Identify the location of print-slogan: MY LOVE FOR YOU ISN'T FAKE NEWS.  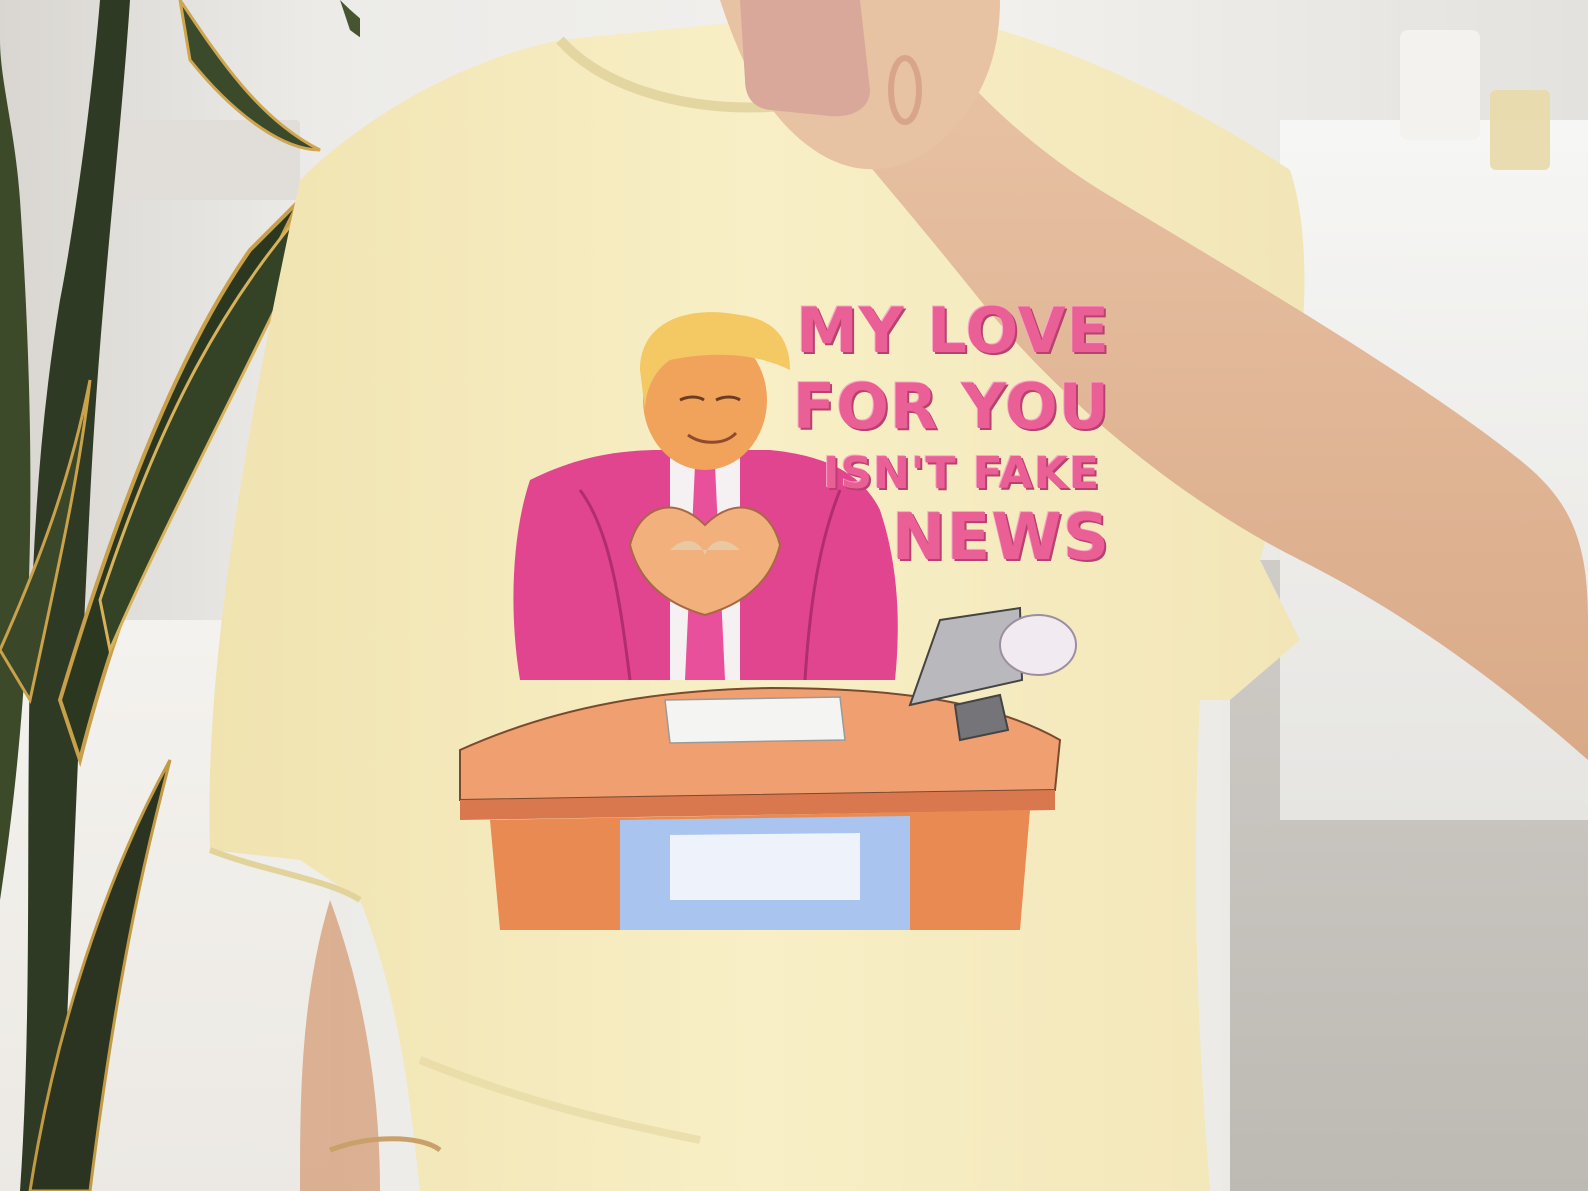
(950, 434).